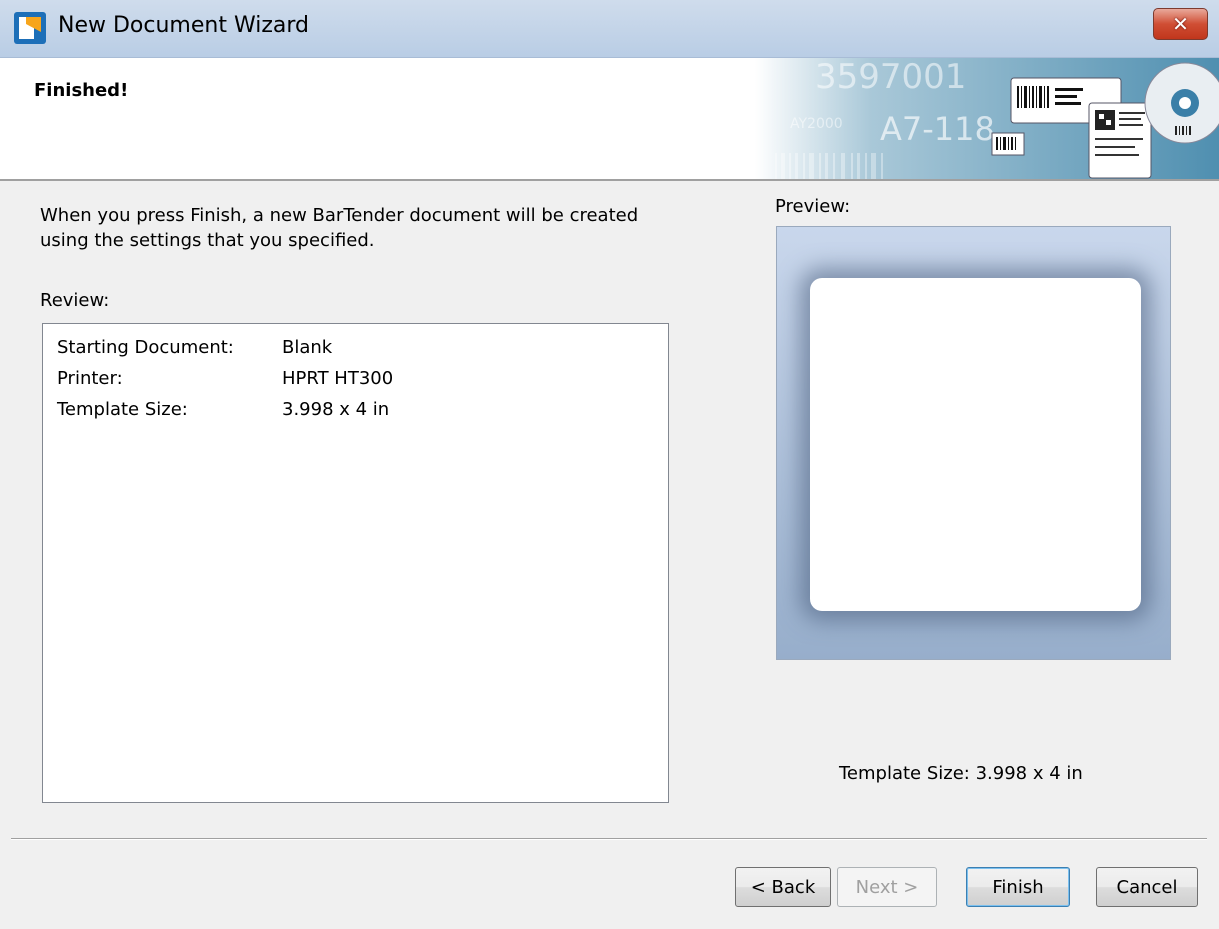 The height and width of the screenshot is (929, 1219). I want to click on review-row-template-size: Template Size: 3.998 x 4 in, so click(223, 414).